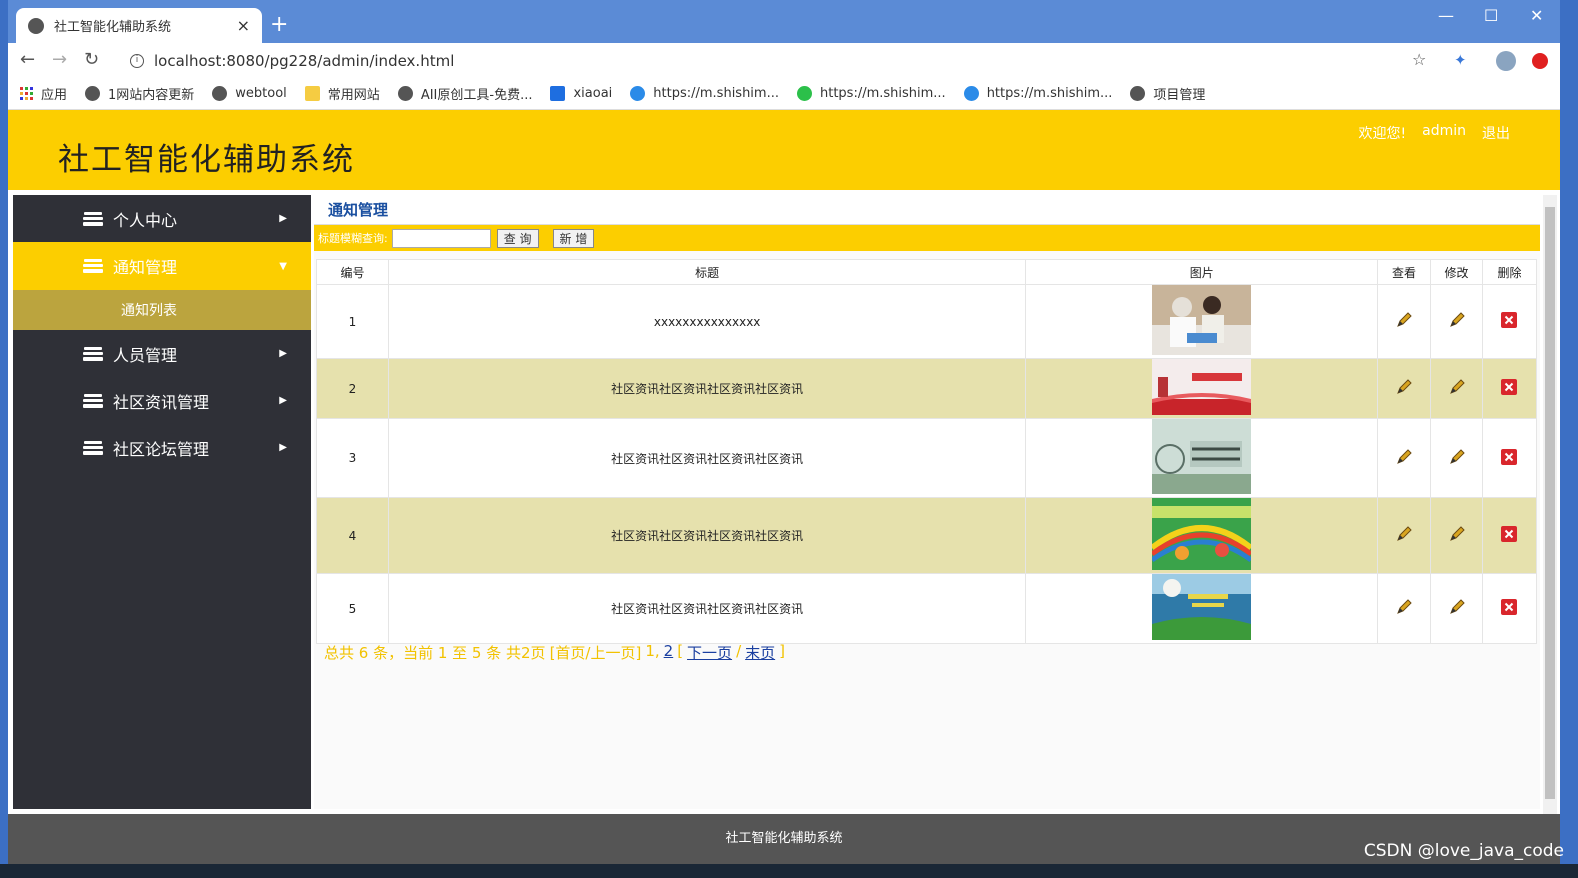  Describe the element at coordinates (353, 238) in the screenshot. I see `search-label: 标题模糊查询:` at that location.